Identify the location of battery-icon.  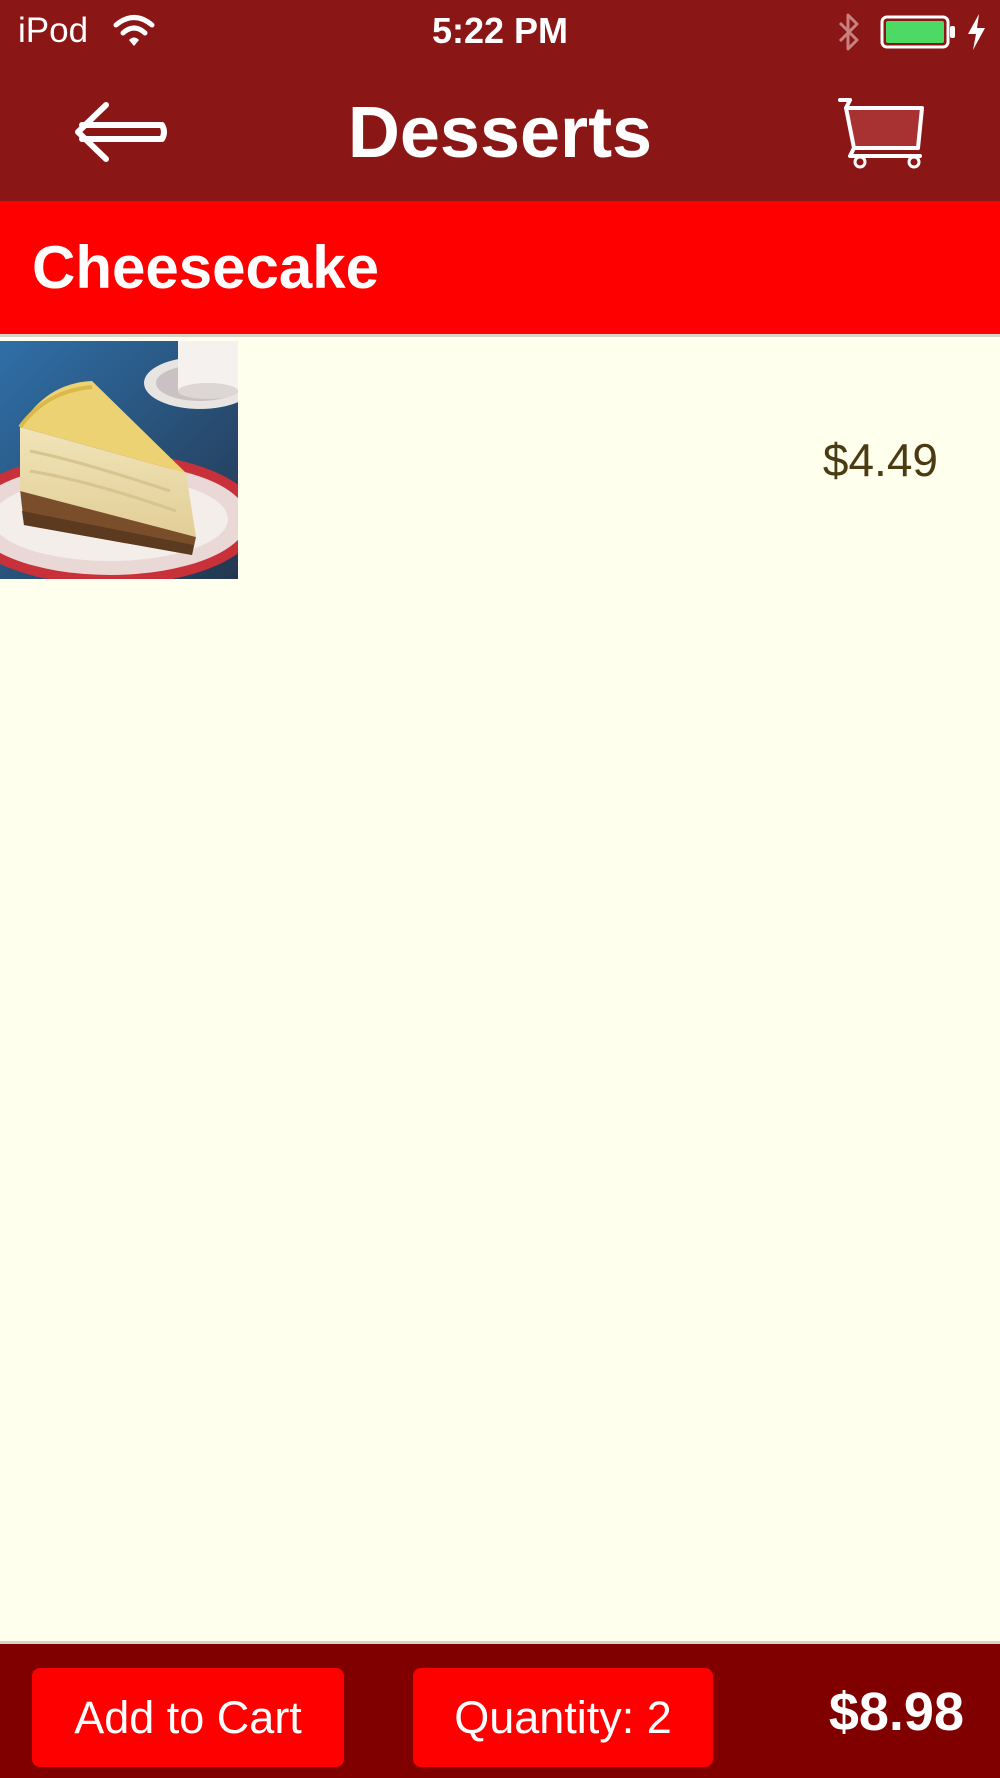
(917, 32).